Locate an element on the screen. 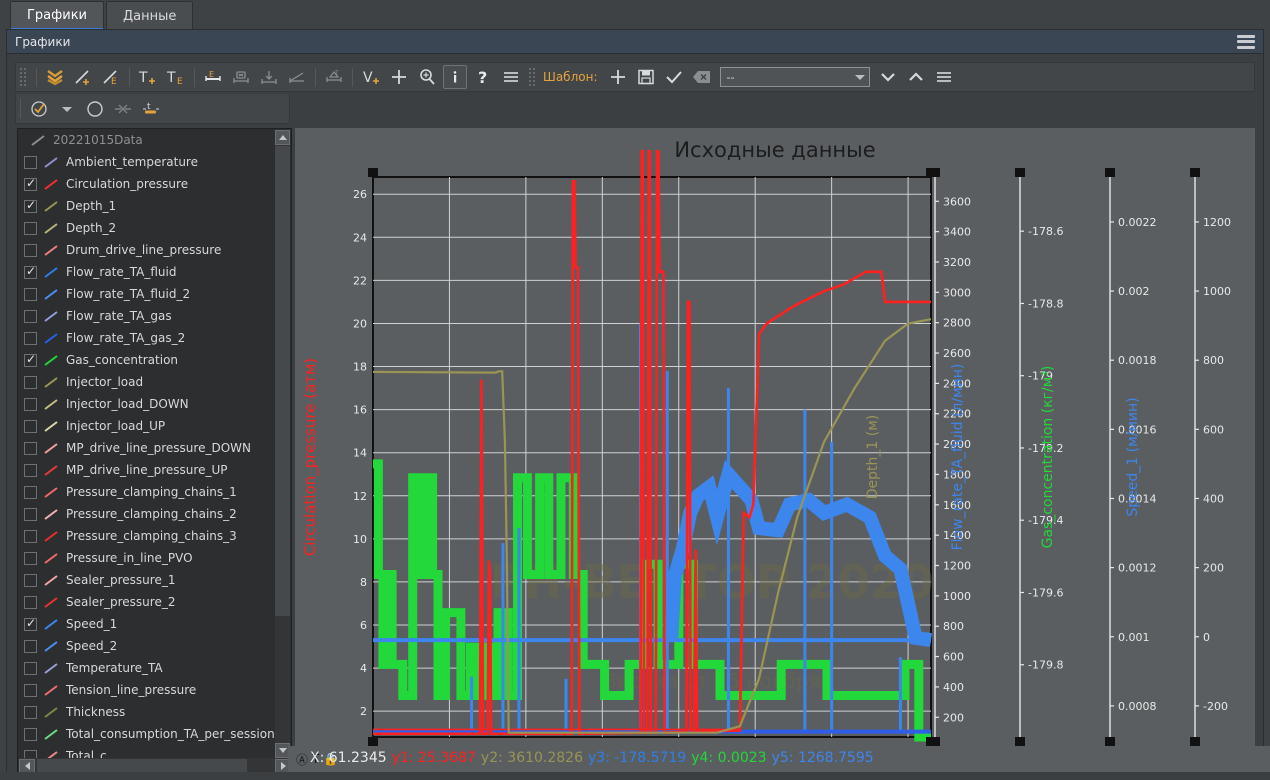  options-menu-button is located at coordinates (944, 77).